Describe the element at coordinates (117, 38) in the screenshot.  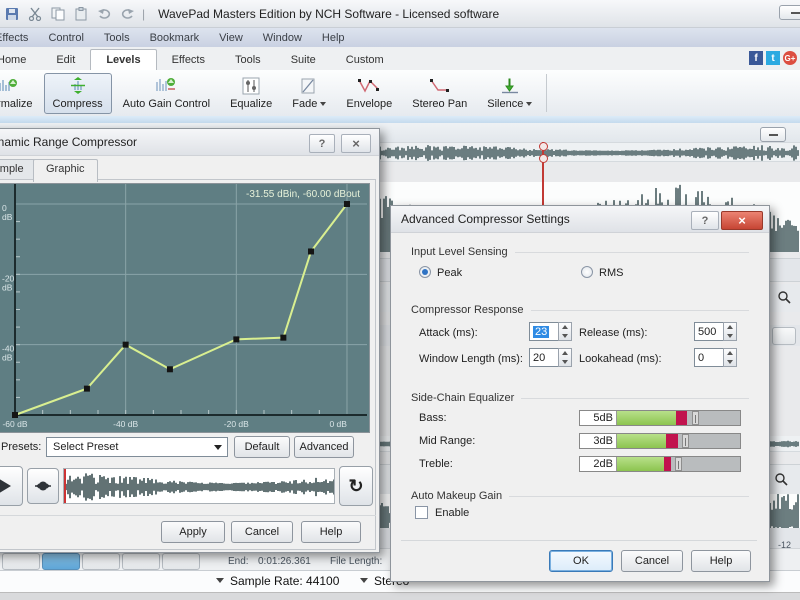
I see `menu-item-tools: Tools` at that location.